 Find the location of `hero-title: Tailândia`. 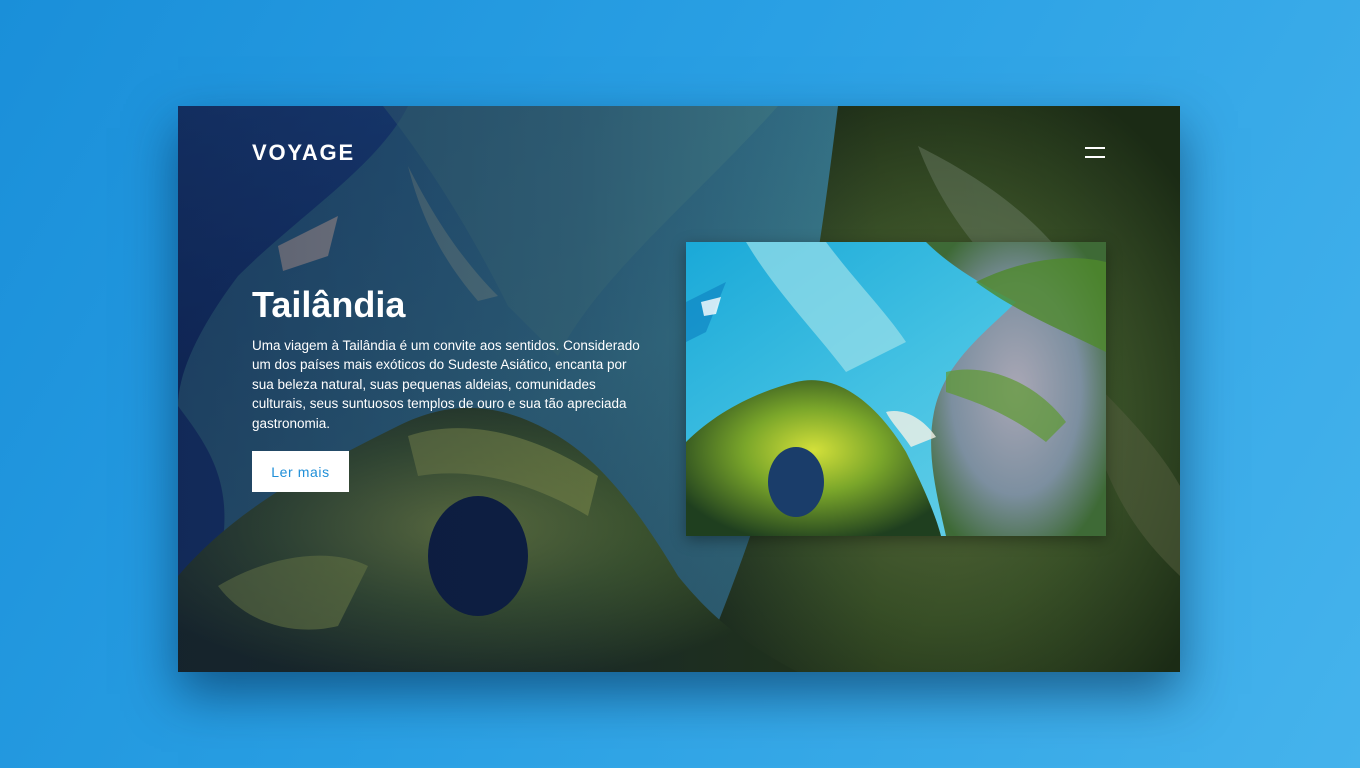

hero-title: Tailândia is located at coordinates (329, 304).